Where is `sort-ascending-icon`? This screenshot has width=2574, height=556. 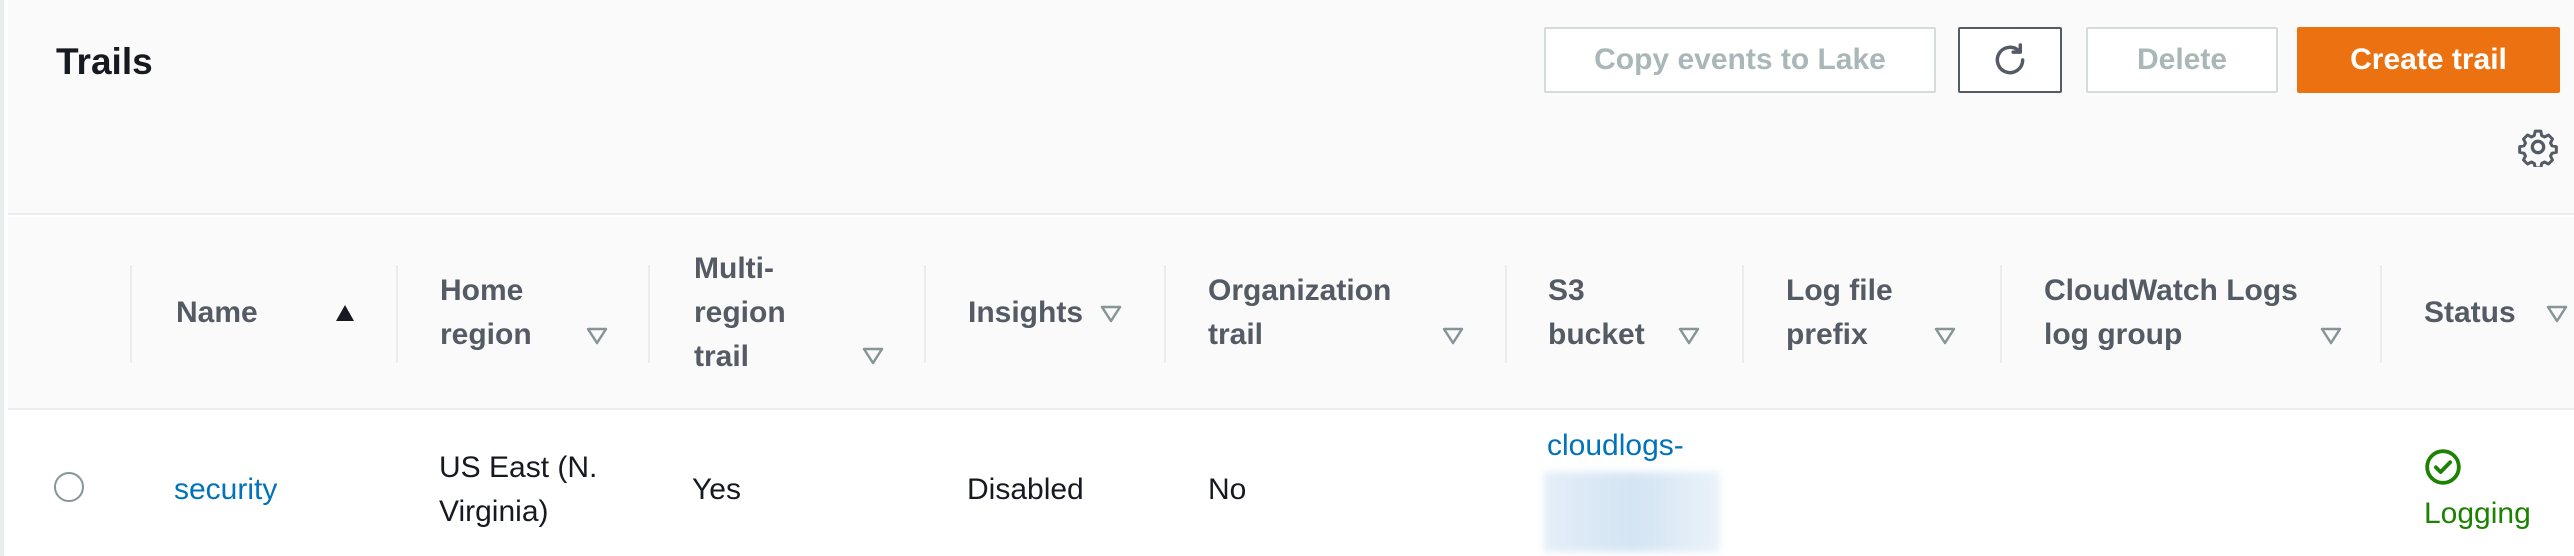
sort-ascending-icon is located at coordinates (345, 313).